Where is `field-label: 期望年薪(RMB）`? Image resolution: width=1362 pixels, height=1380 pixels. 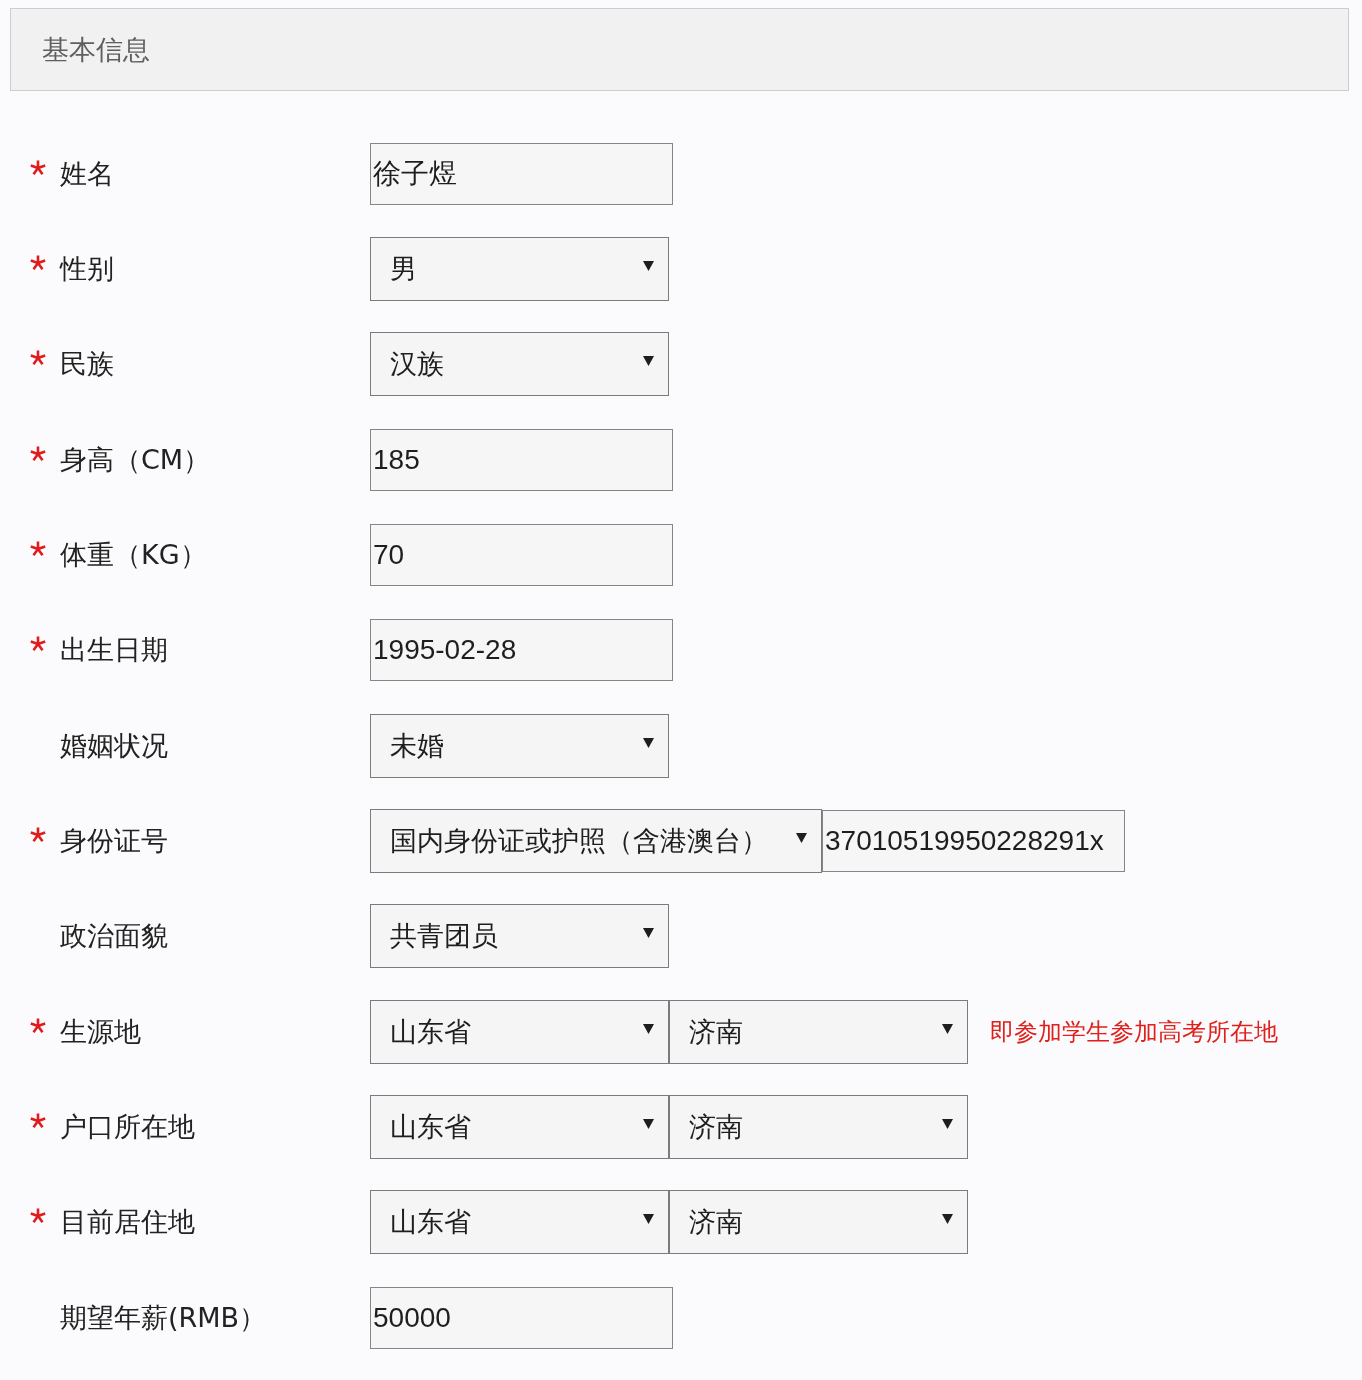 field-label: 期望年薪(RMB） is located at coordinates (163, 1317).